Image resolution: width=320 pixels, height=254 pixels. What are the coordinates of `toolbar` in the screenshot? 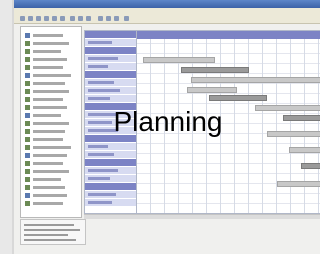 It's located at (167, 19).